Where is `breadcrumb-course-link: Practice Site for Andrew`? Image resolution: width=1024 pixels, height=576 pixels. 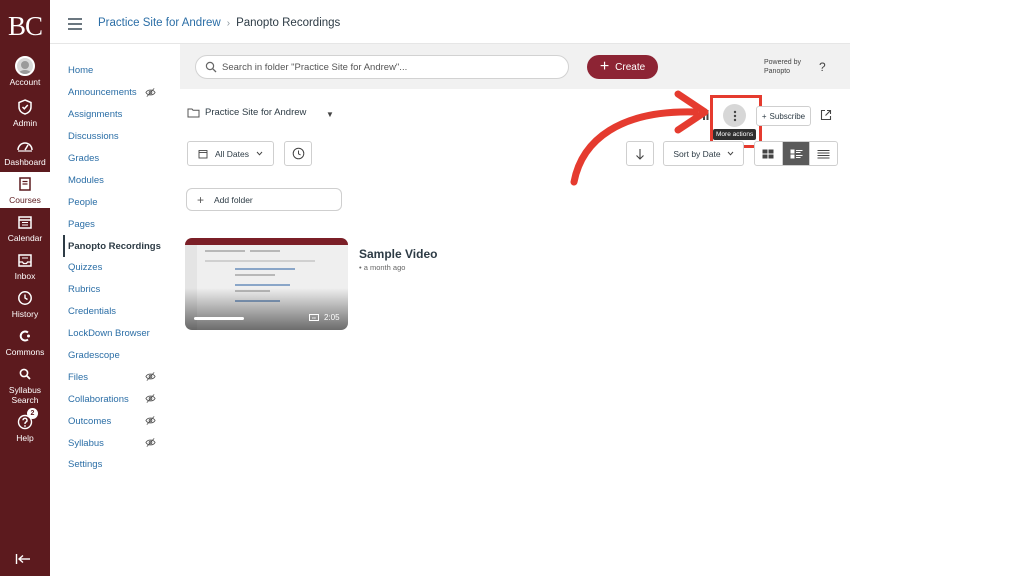
breadcrumb-course-link: Practice Site for Andrew is located at coordinates (159, 23).